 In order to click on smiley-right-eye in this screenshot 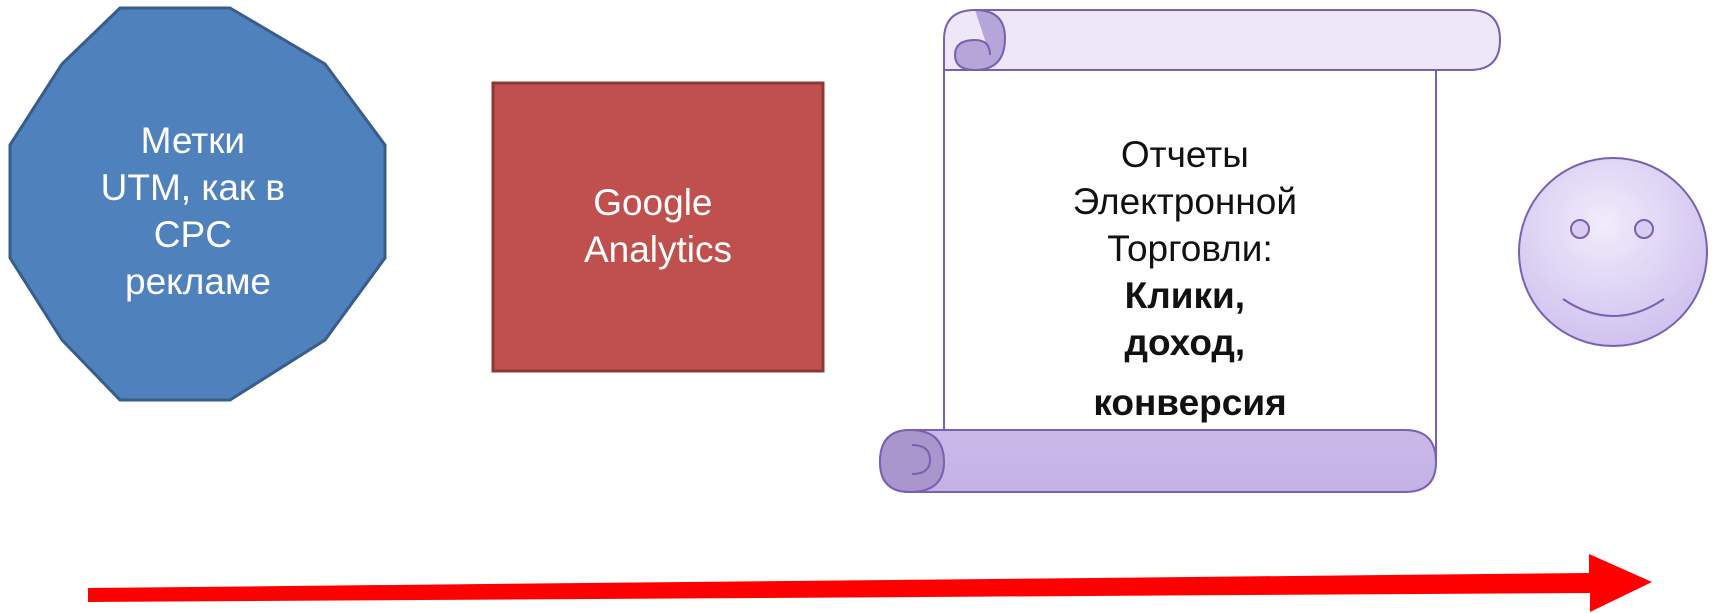, I will do `click(1644, 229)`.